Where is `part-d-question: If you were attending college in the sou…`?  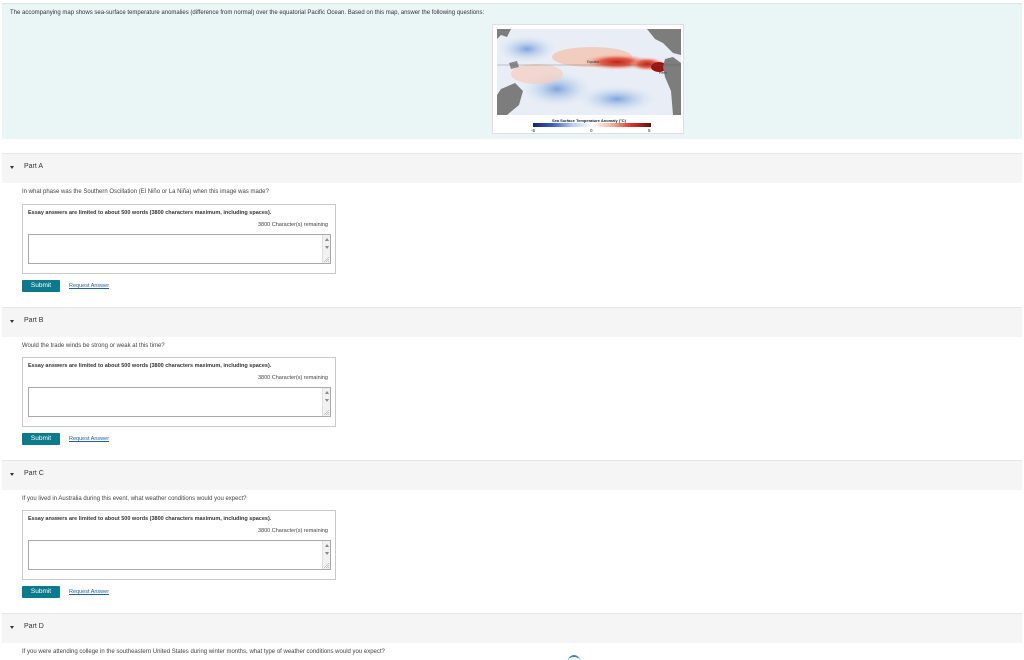
part-d-question: If you were attending college in the sou… is located at coordinates (203, 652).